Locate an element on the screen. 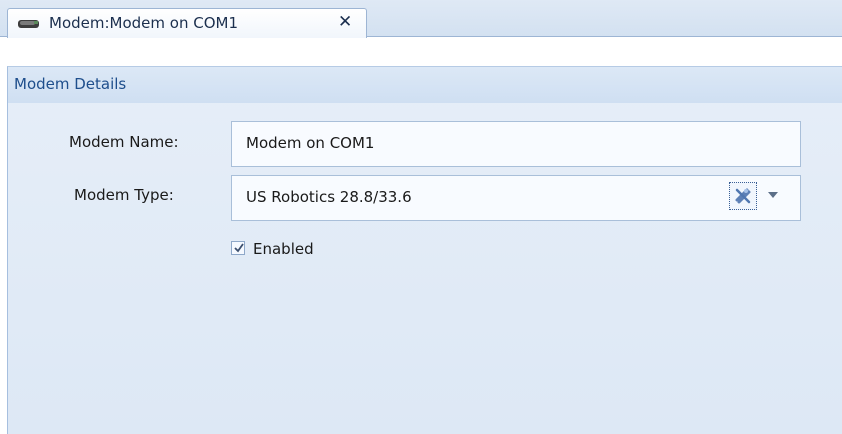 The width and height of the screenshot is (842, 434). modem-type-value: US Robotics 28.8/33.6 is located at coordinates (329, 197).